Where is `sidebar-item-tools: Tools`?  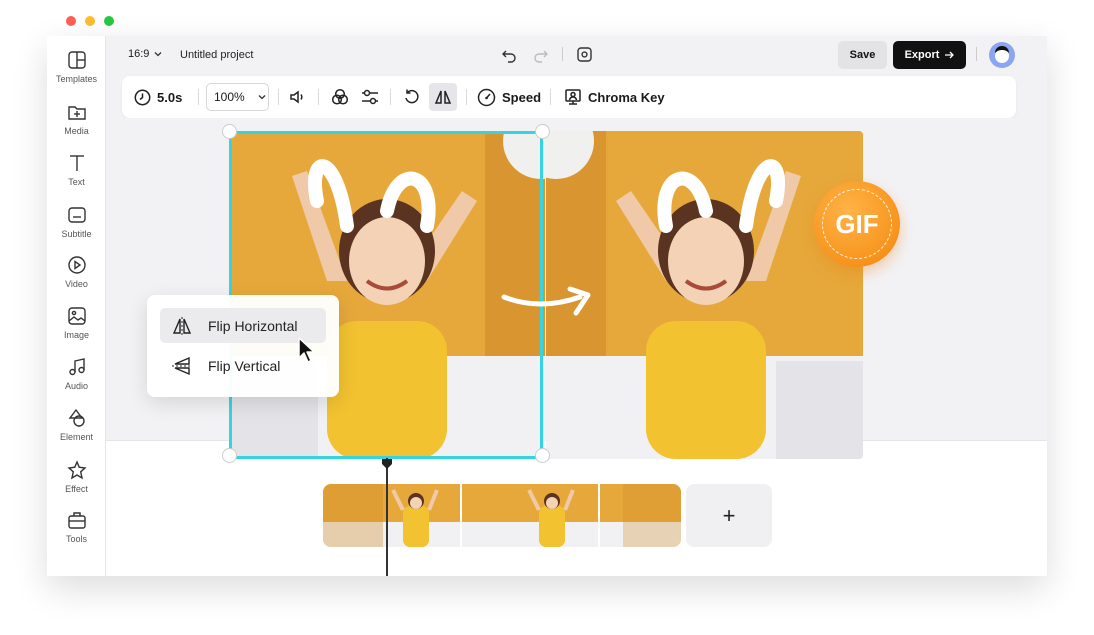
sidebar-item-tools: Tools is located at coordinates (76, 532).